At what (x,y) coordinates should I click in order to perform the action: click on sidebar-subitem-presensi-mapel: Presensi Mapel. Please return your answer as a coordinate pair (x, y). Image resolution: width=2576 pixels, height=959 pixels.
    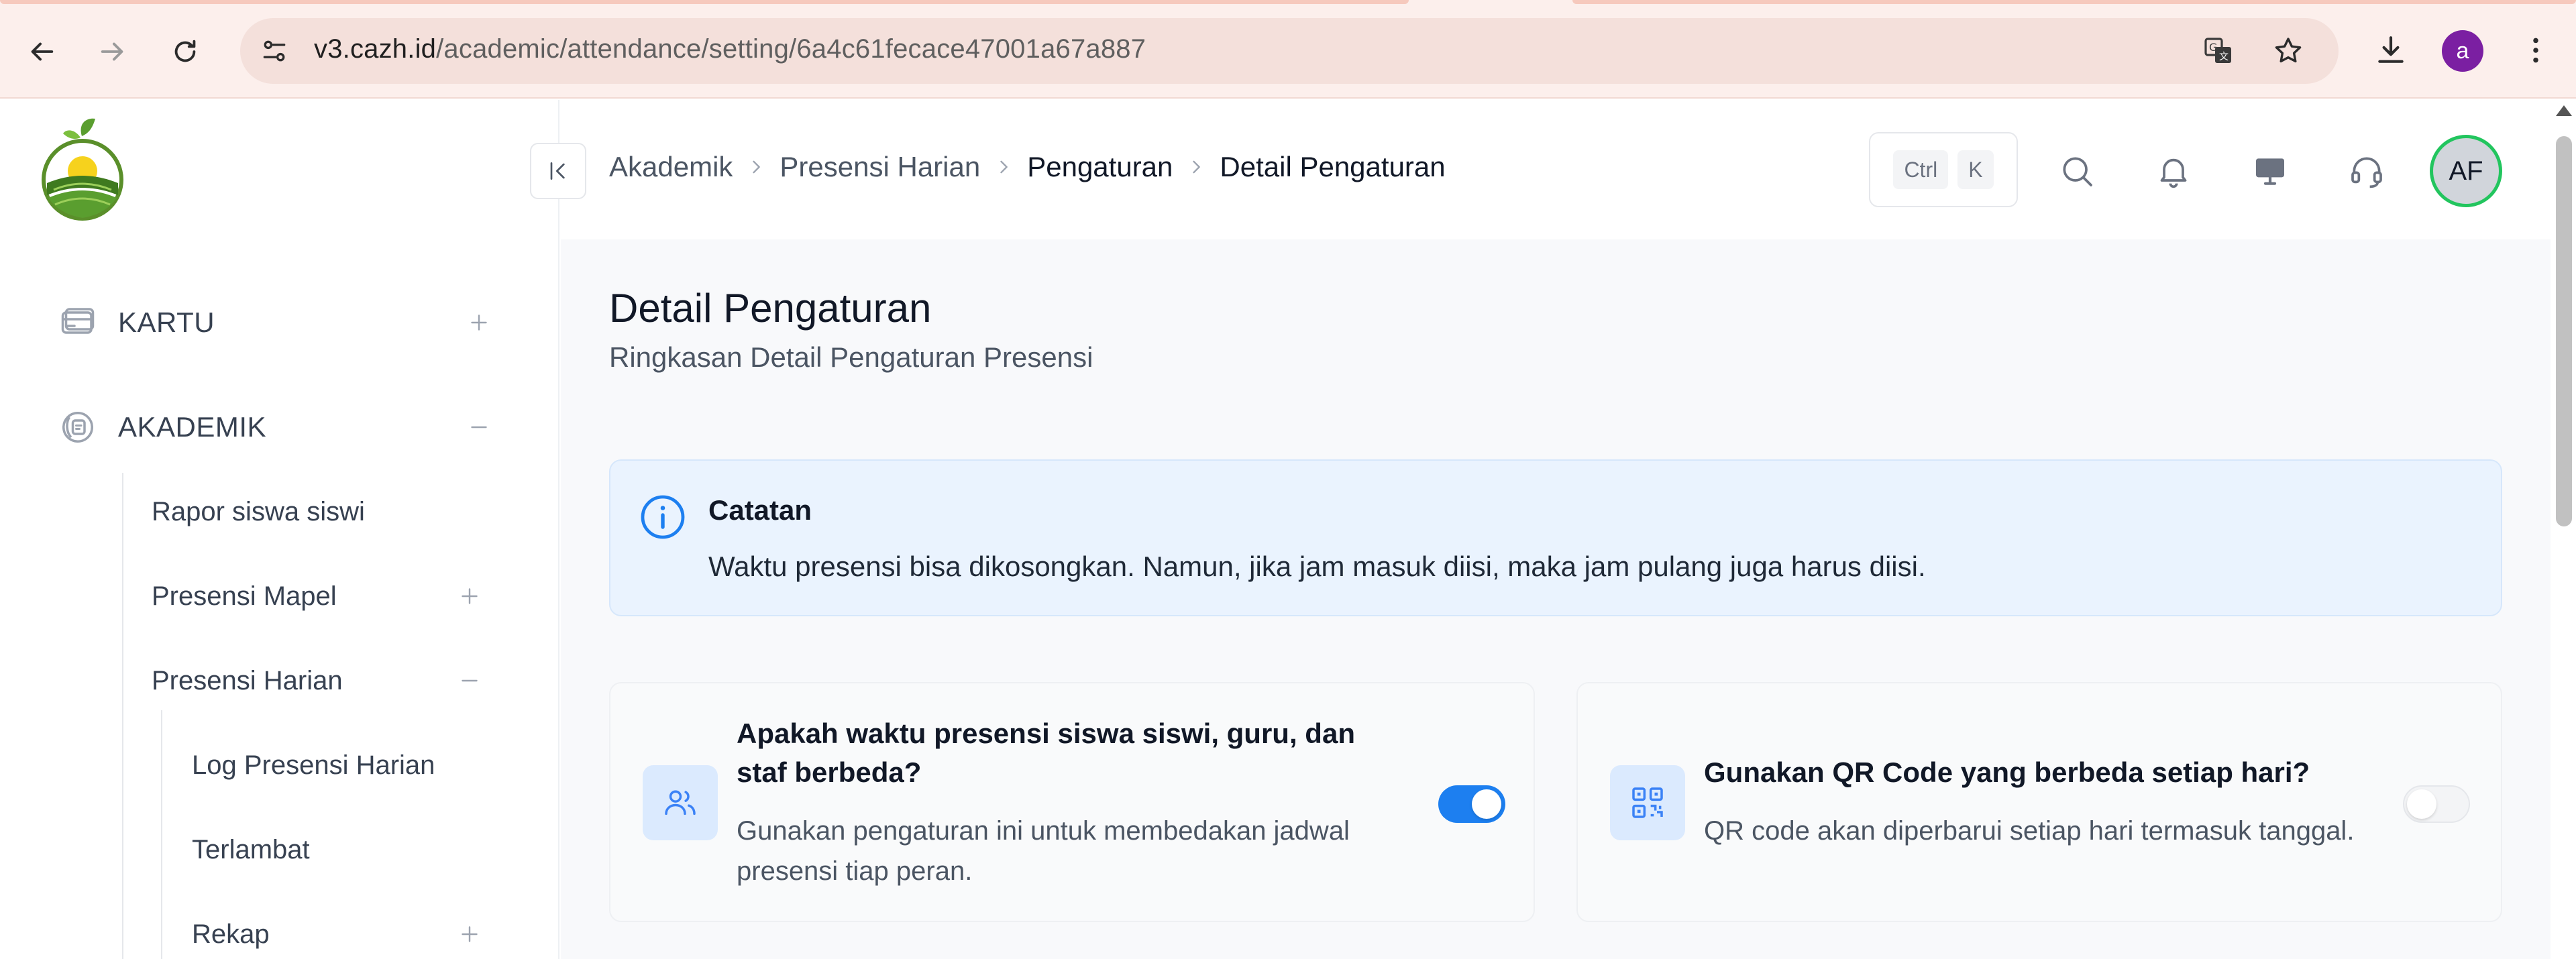
    Looking at the image, I should click on (244, 596).